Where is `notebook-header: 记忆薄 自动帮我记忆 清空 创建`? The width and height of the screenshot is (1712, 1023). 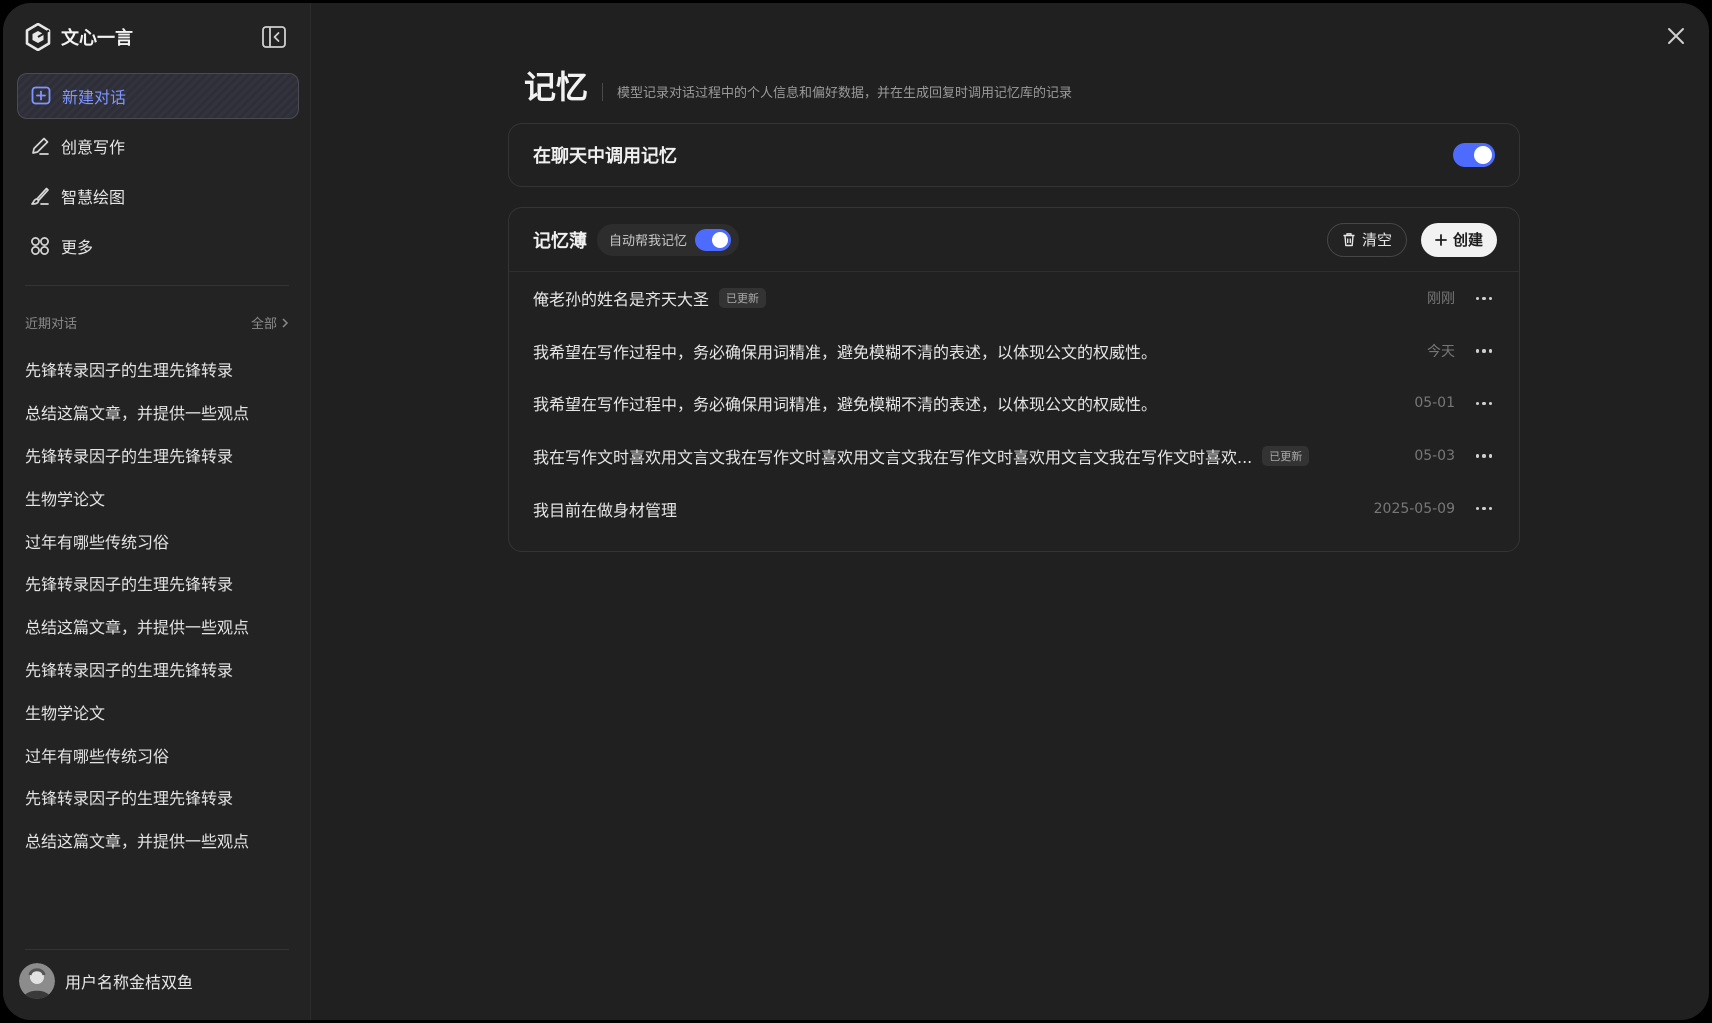 notebook-header: 记忆薄 自动帮我记忆 清空 创建 is located at coordinates (1014, 240).